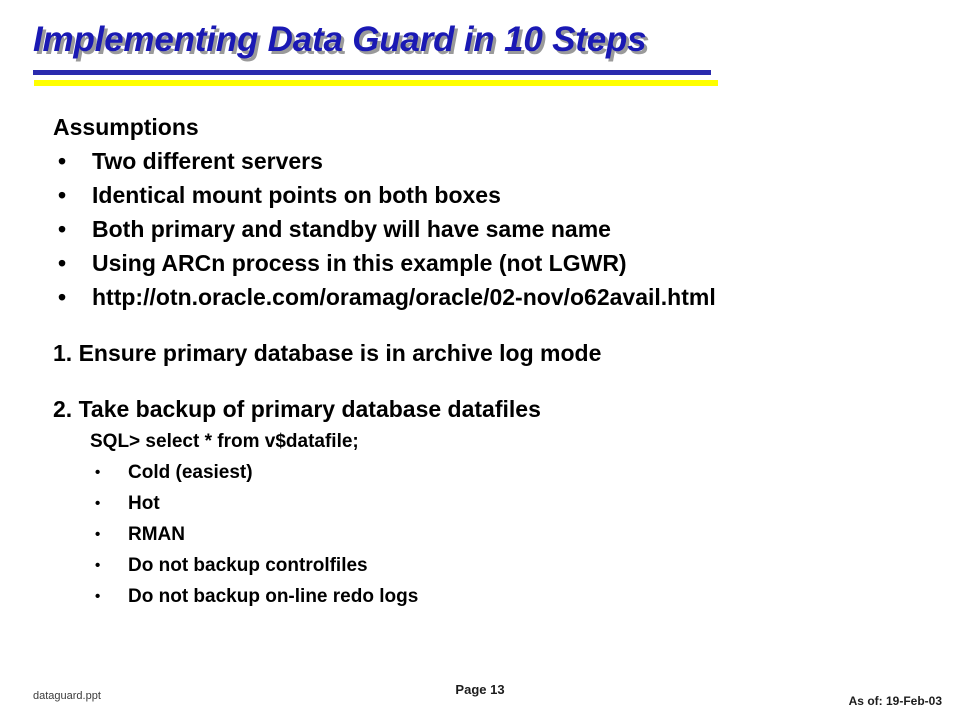 The height and width of the screenshot is (720, 960). What do you see at coordinates (527, 505) in the screenshot?
I see `list-item: • Hot` at bounding box center [527, 505].